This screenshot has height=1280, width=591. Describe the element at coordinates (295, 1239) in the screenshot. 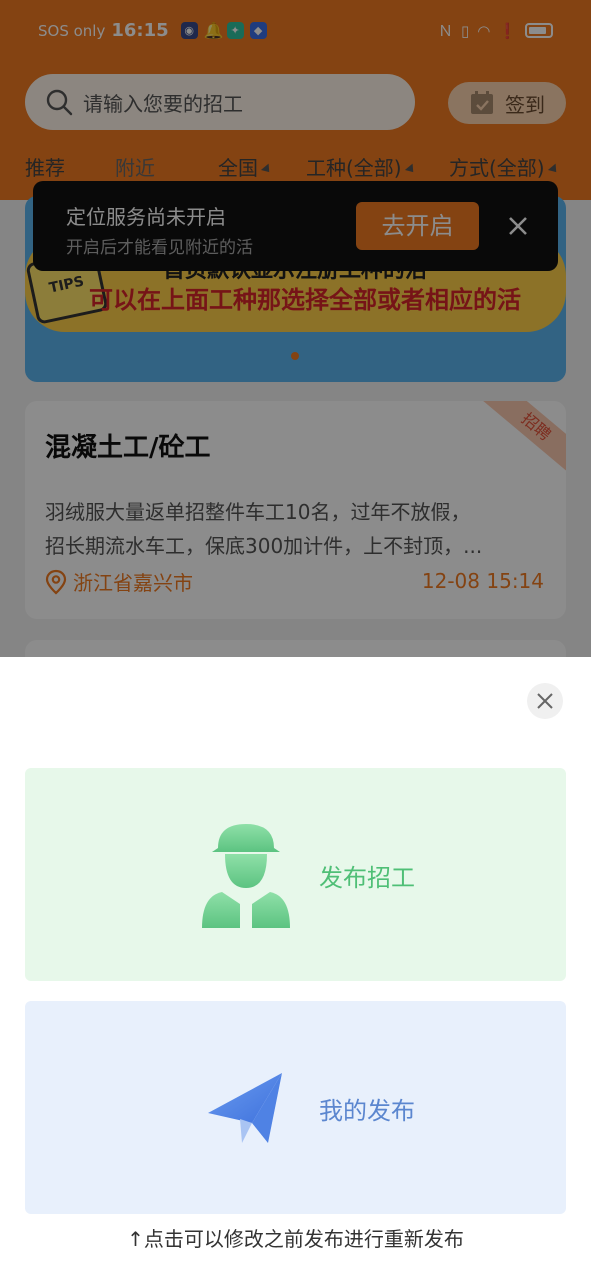

I see `repost-hint: ↑点击可以修改之前发布进行重新发布` at that location.